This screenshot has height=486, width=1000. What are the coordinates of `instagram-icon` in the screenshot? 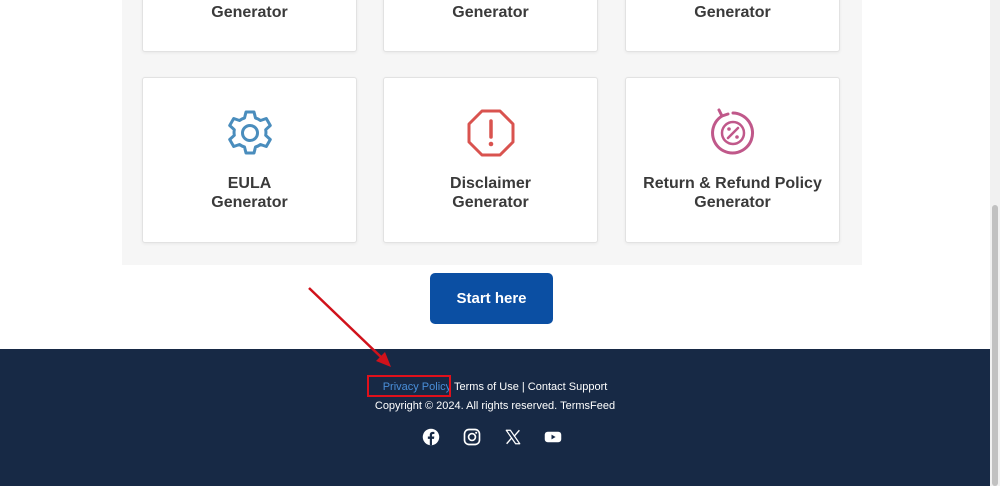 It's located at (472, 437).